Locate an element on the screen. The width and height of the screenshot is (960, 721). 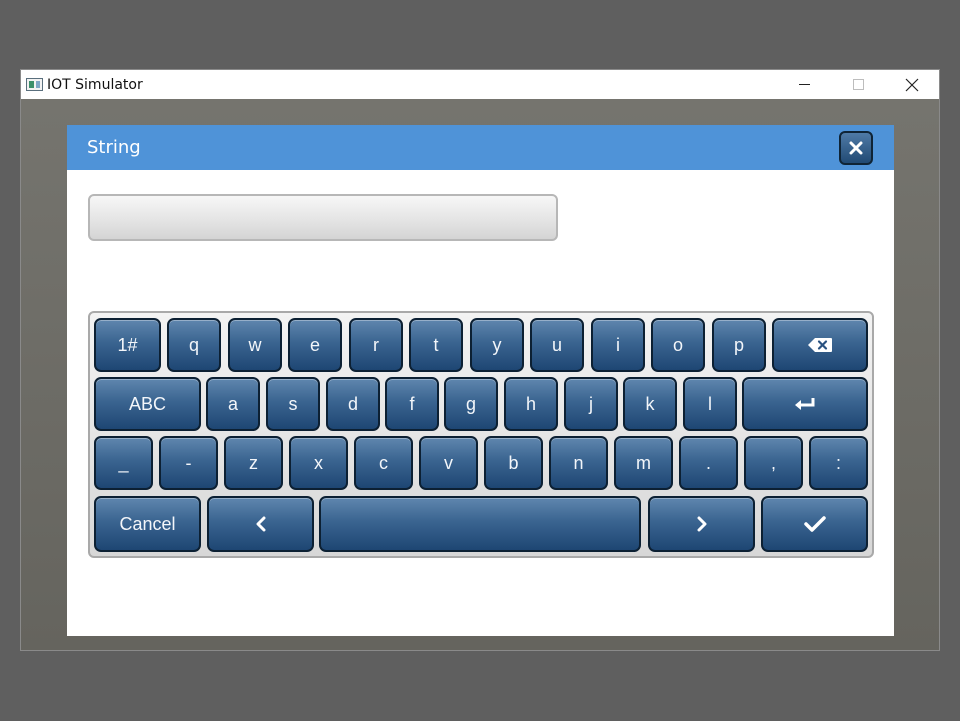
maximize-icon is located at coordinates (858, 84).